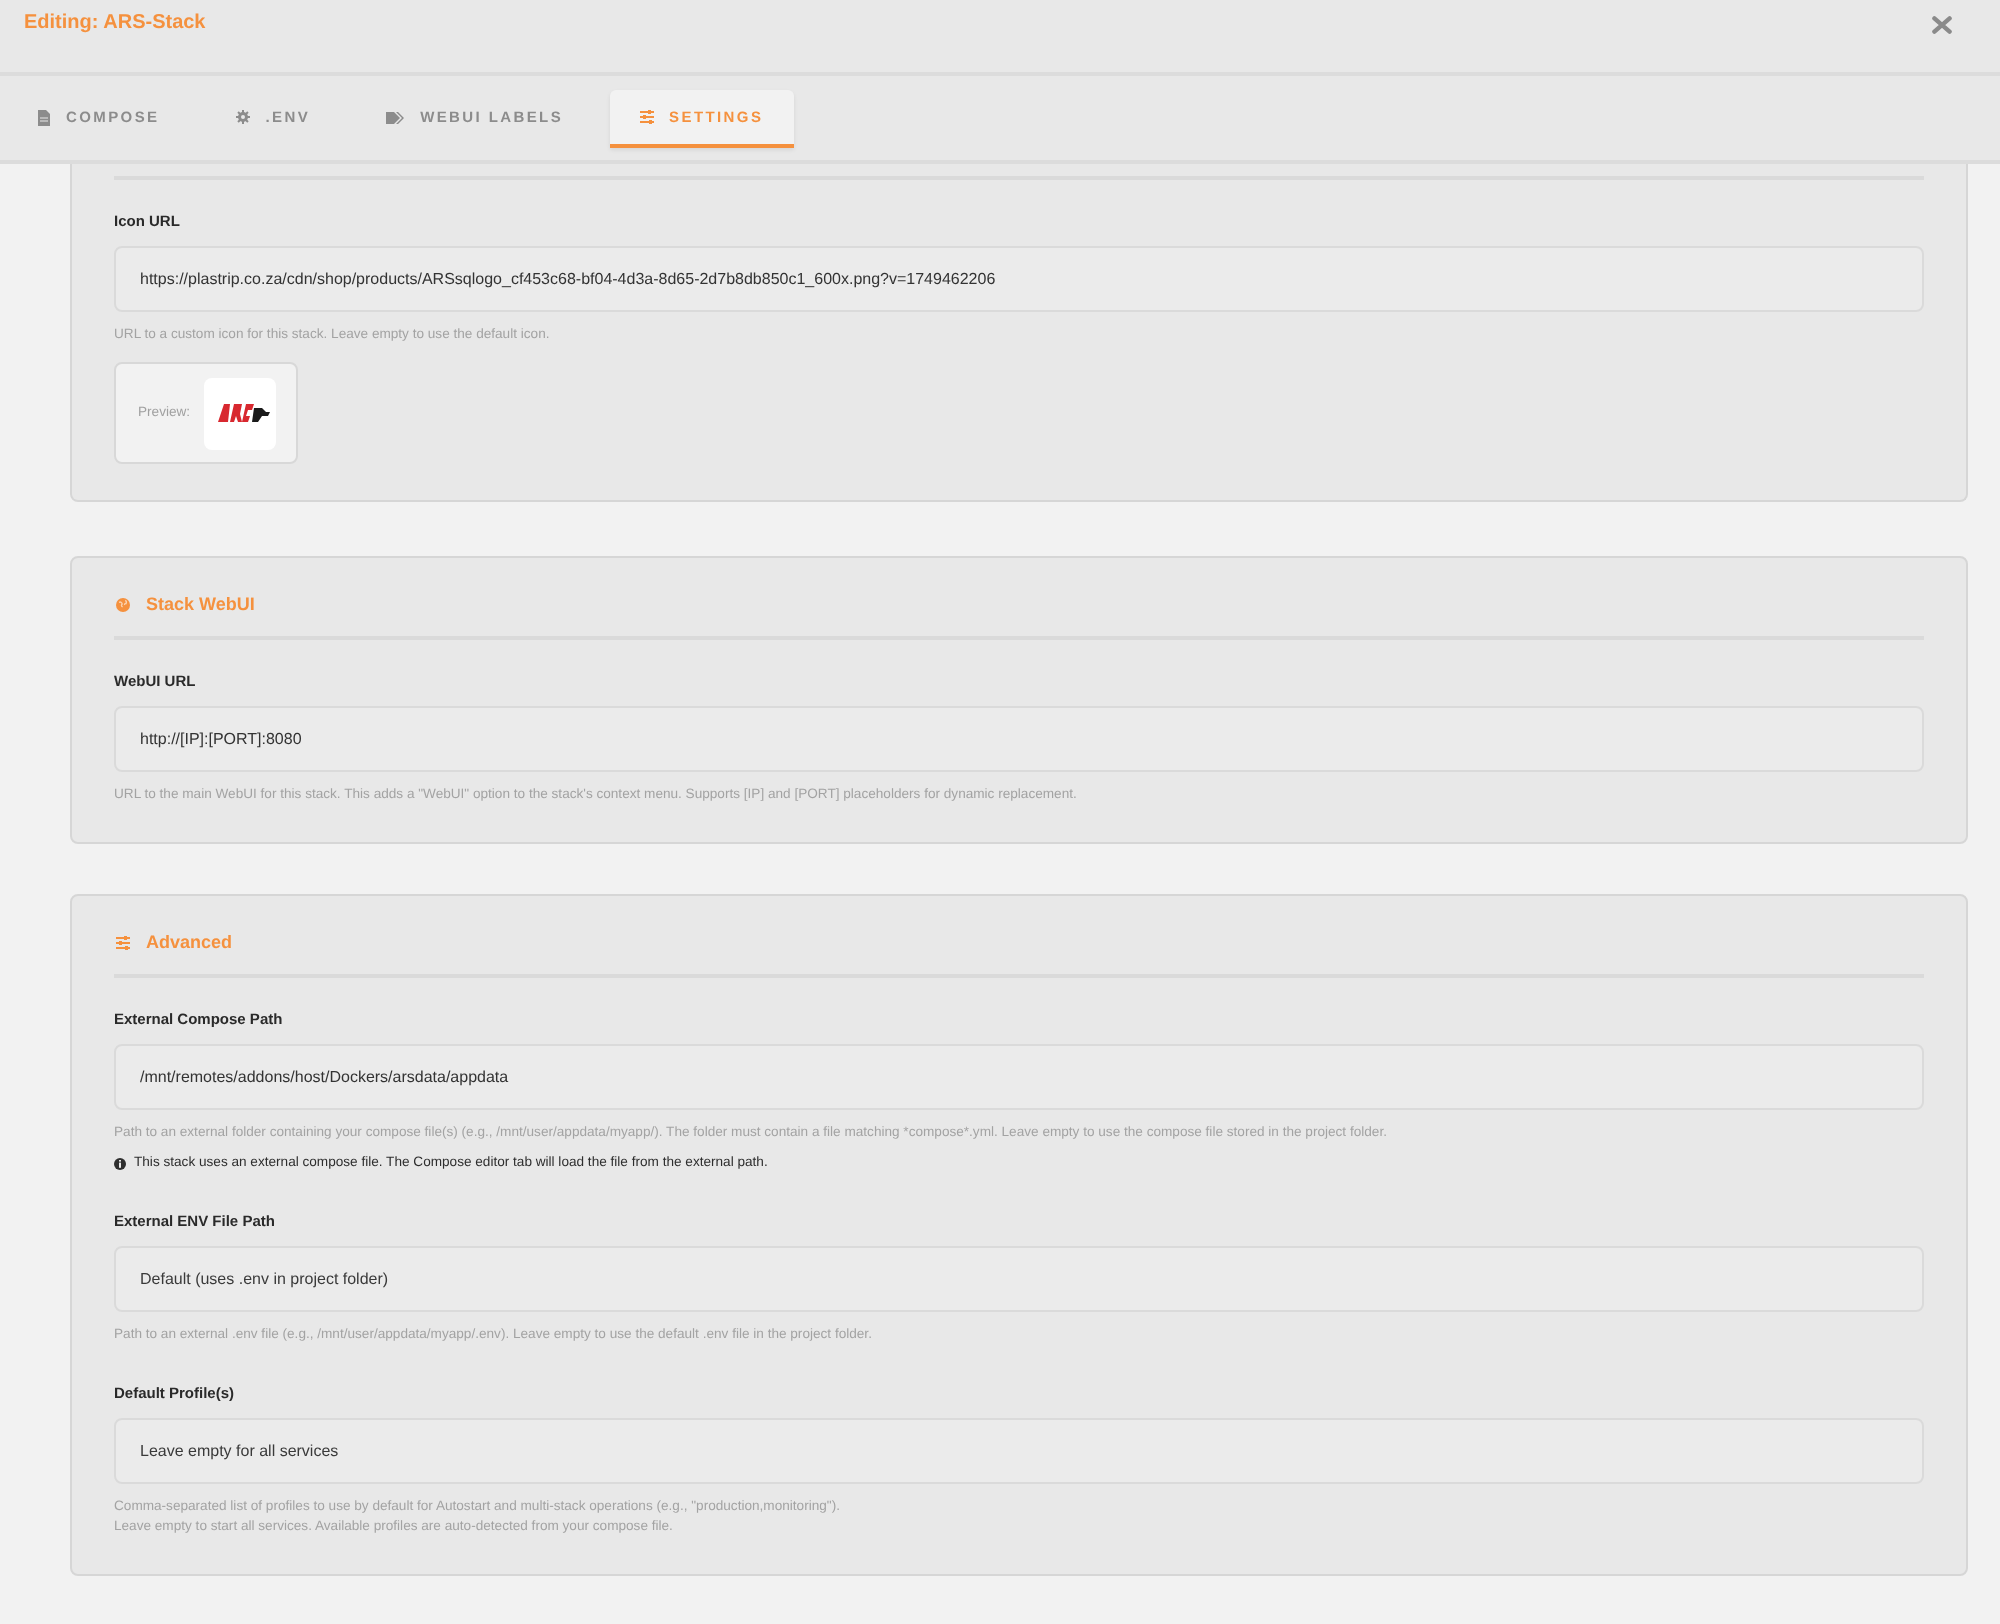  Describe the element at coordinates (395, 117) in the screenshot. I see `tags-icon` at that location.